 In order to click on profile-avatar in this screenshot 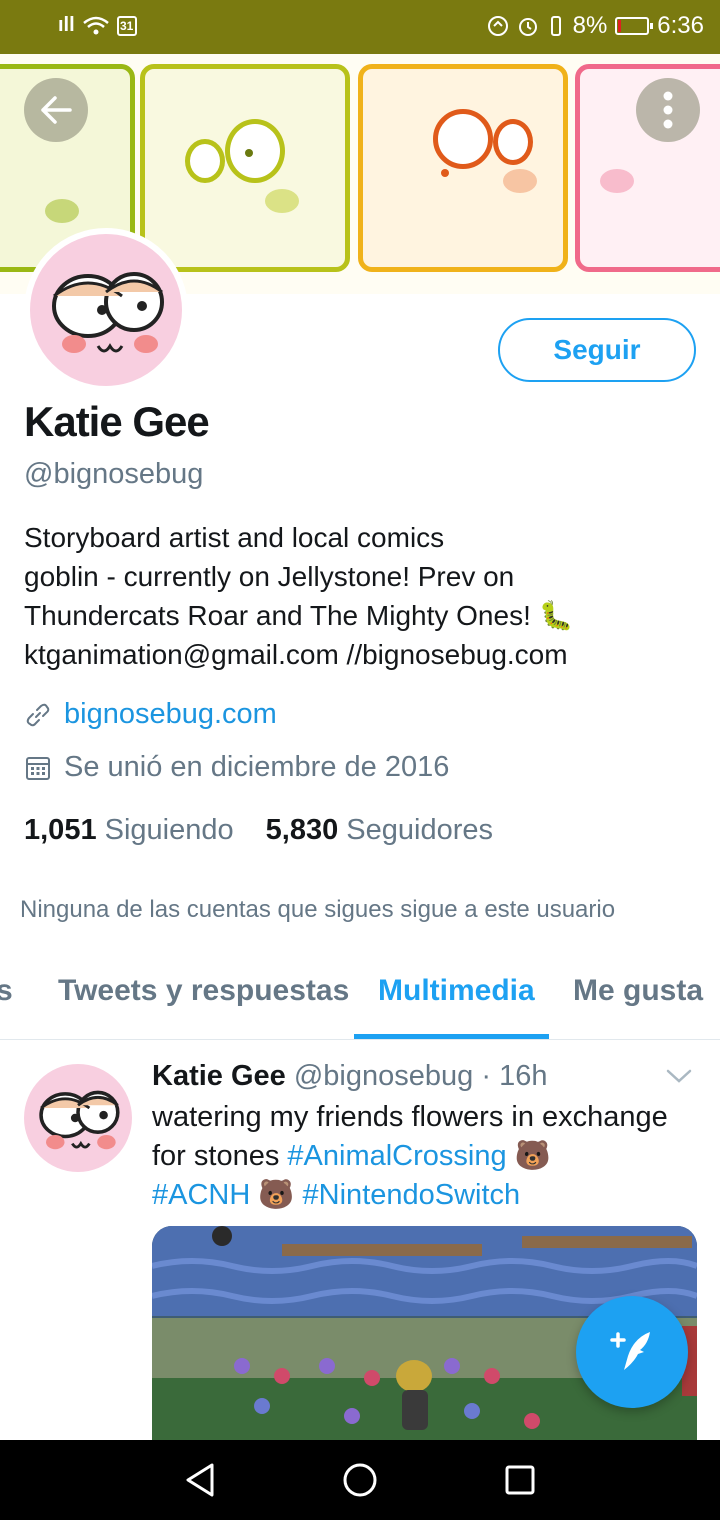, I will do `click(106, 310)`.